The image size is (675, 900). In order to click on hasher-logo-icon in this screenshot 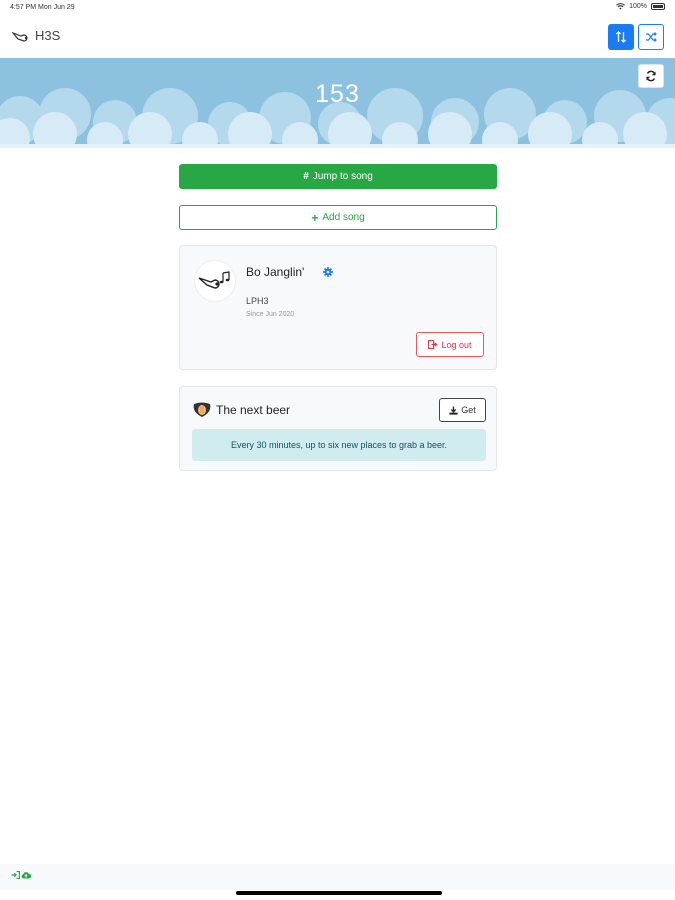, I will do `click(214, 280)`.